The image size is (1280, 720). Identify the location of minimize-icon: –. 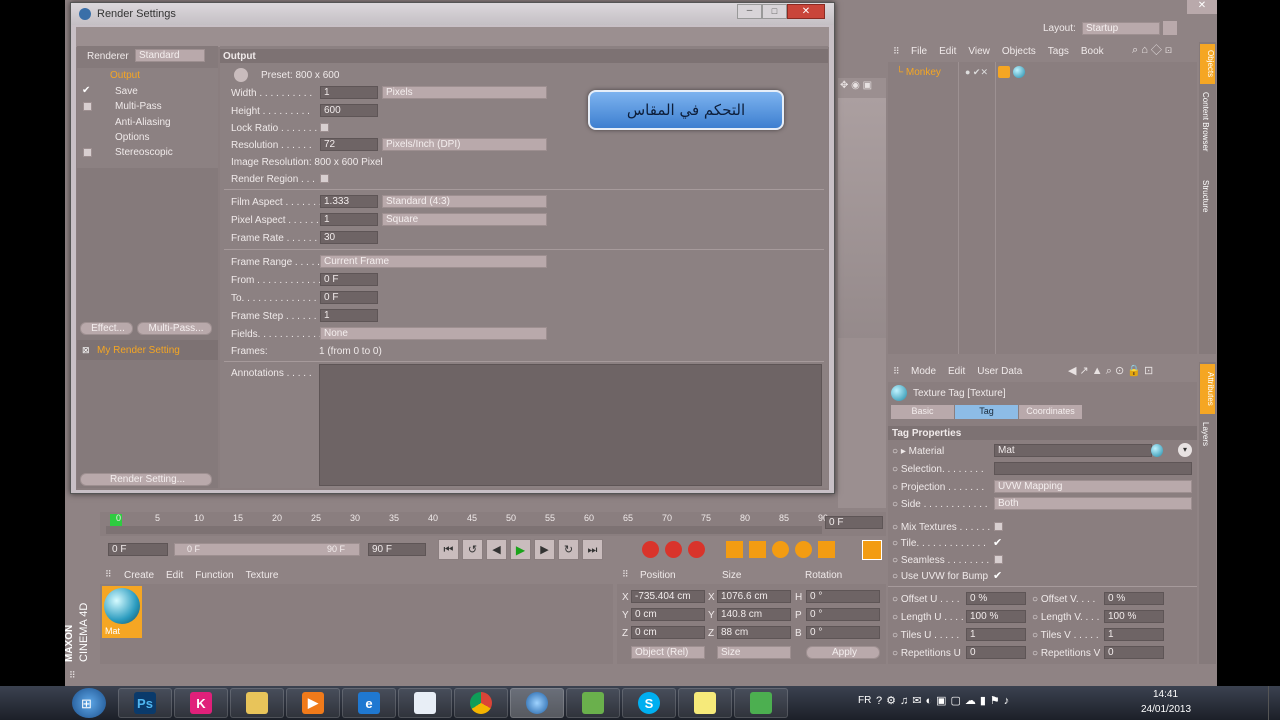
(749, 11).